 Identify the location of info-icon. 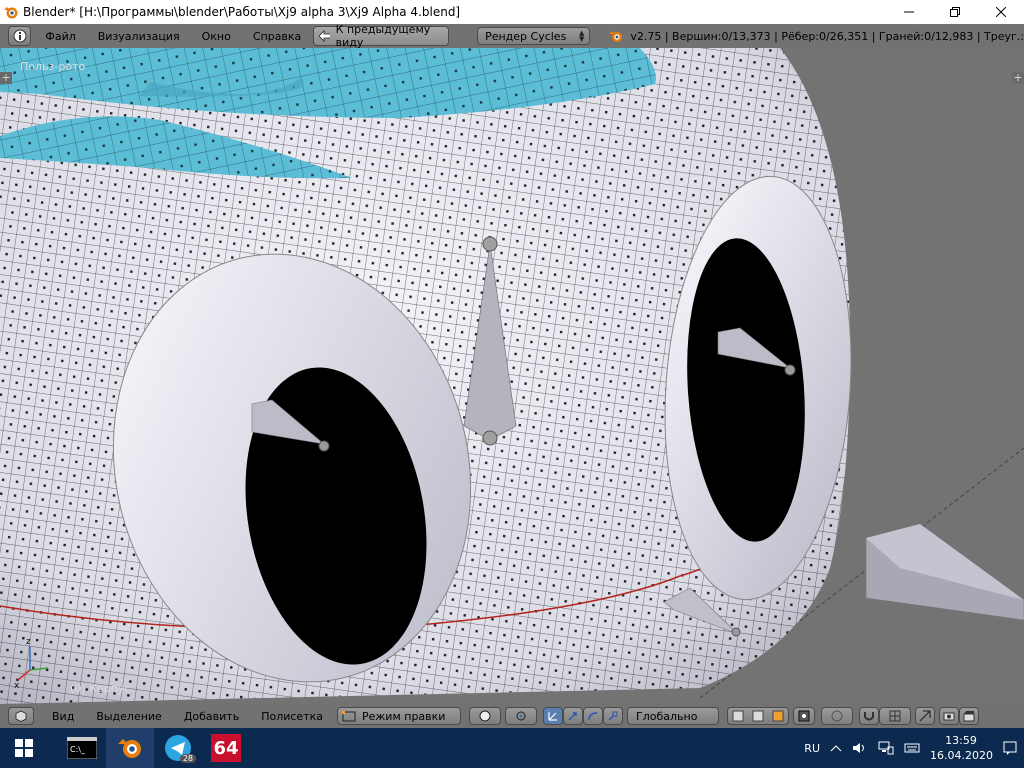
(20, 36).